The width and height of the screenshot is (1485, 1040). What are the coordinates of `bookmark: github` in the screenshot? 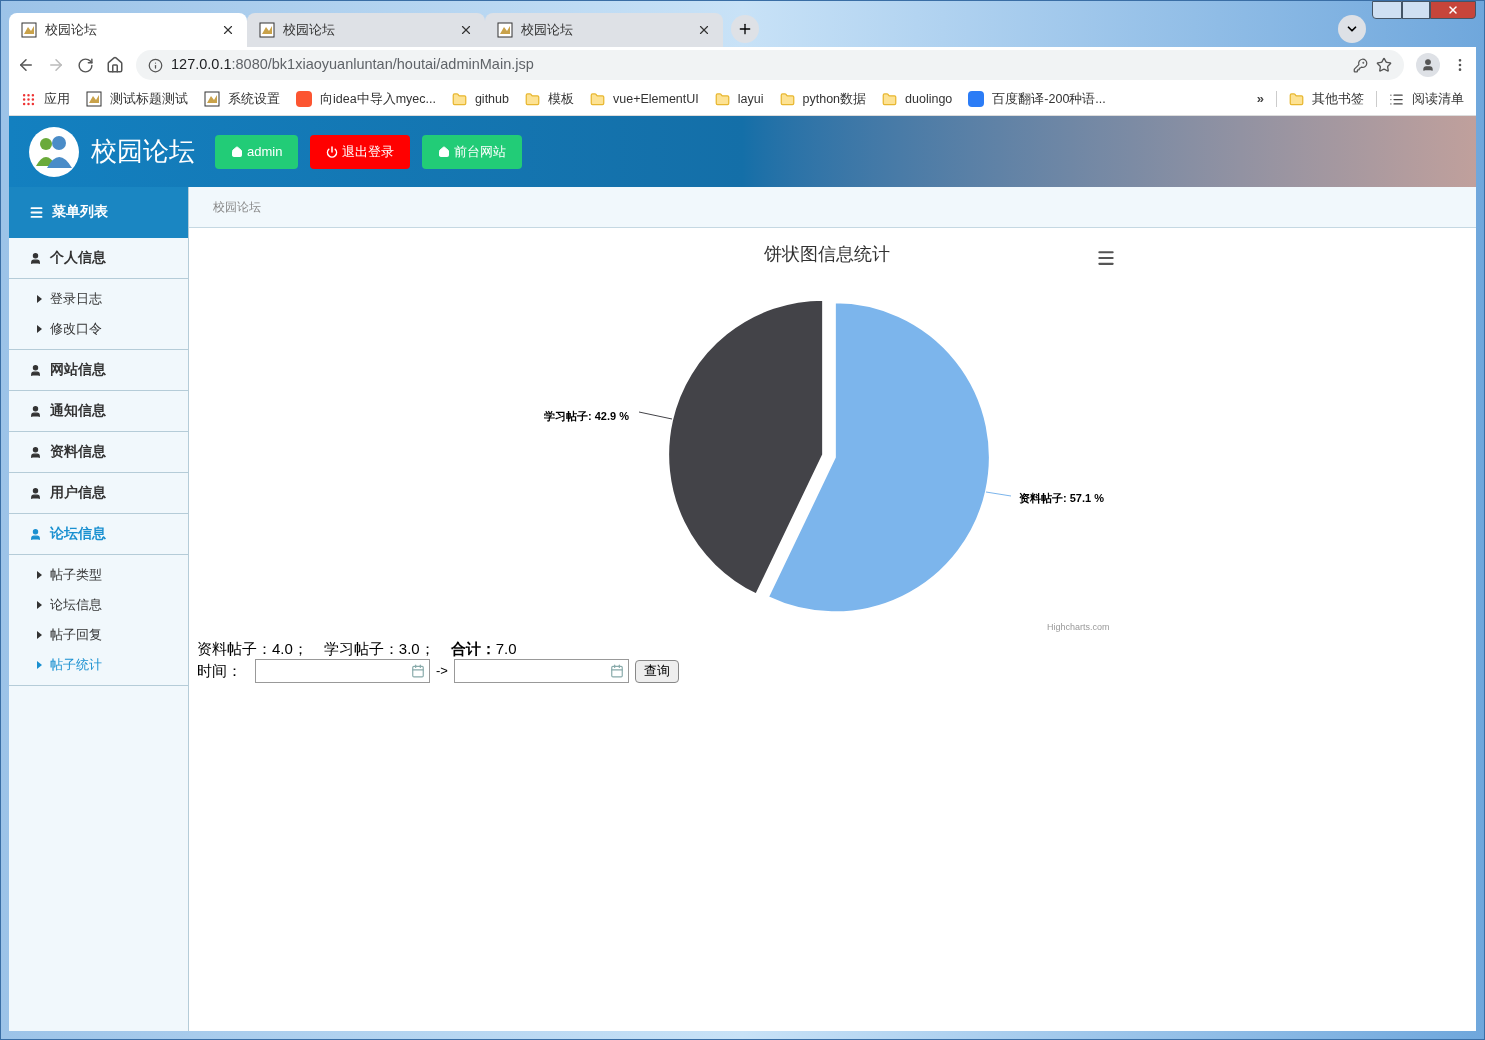 It's located at (480, 99).